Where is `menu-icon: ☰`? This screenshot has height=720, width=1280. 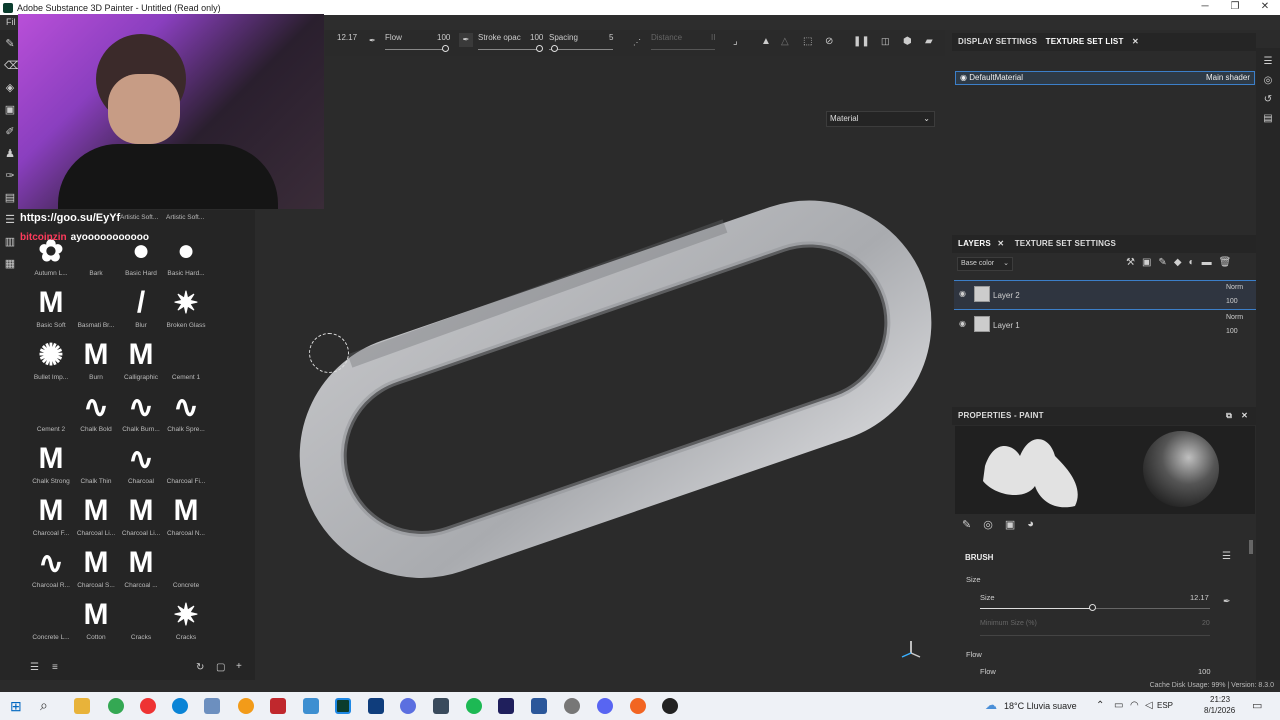
menu-icon: ☰ is located at coordinates (1268, 61).